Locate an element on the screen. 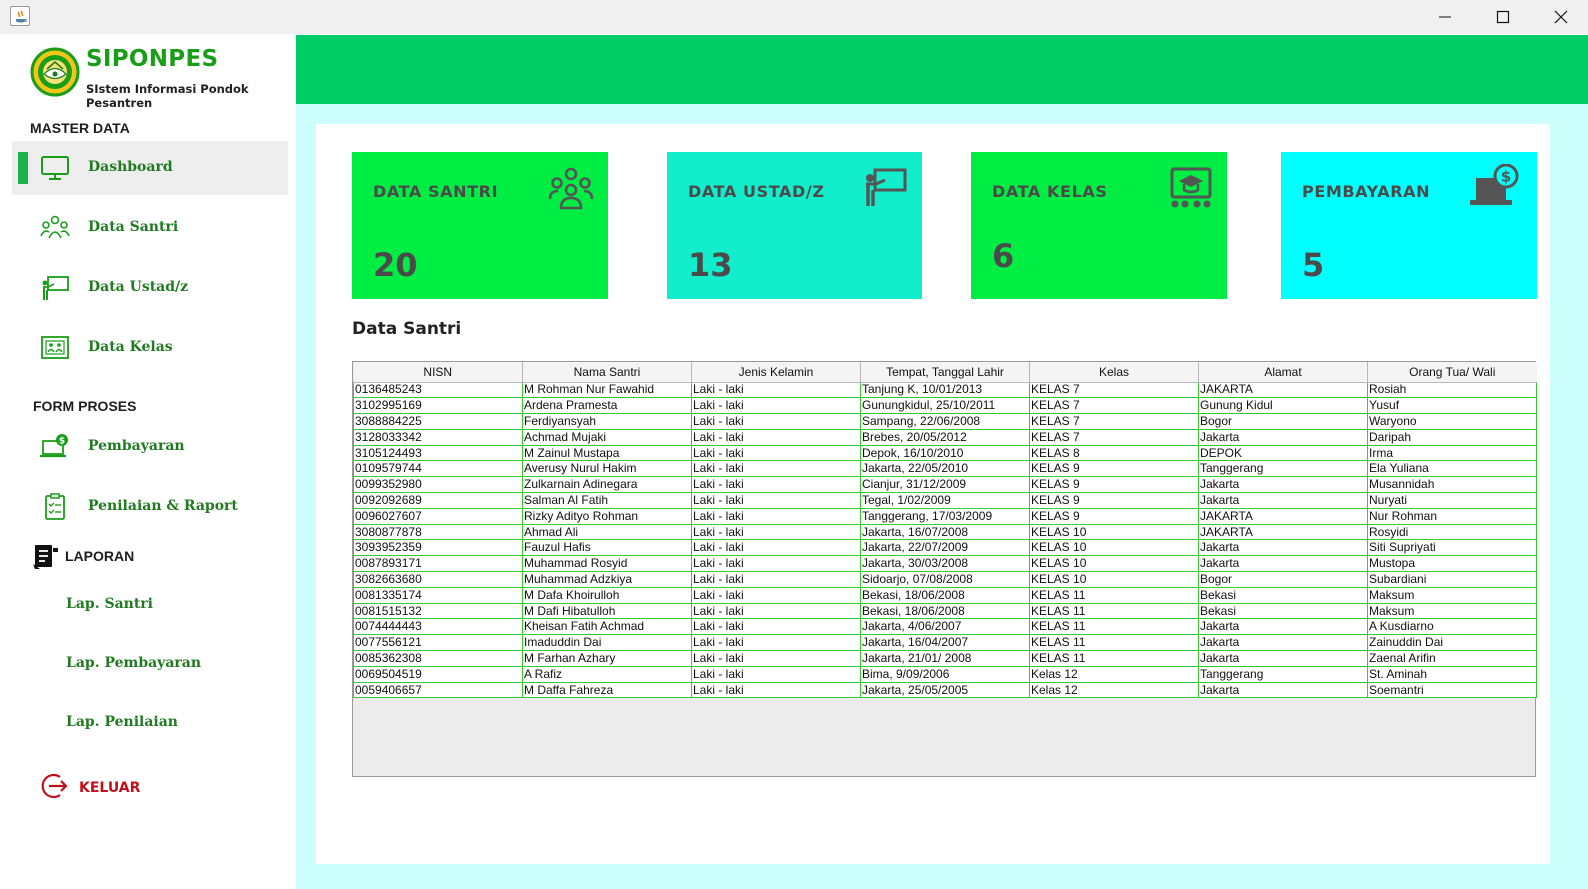  table-cell: 0092092689 is located at coordinates (438, 500).